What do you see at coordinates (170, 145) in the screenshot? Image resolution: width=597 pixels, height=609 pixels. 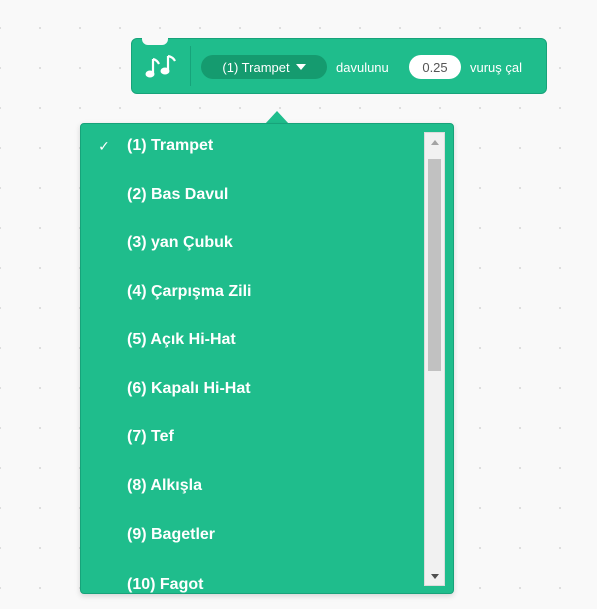 I see `menu-item-label: (1) Trampet` at bounding box center [170, 145].